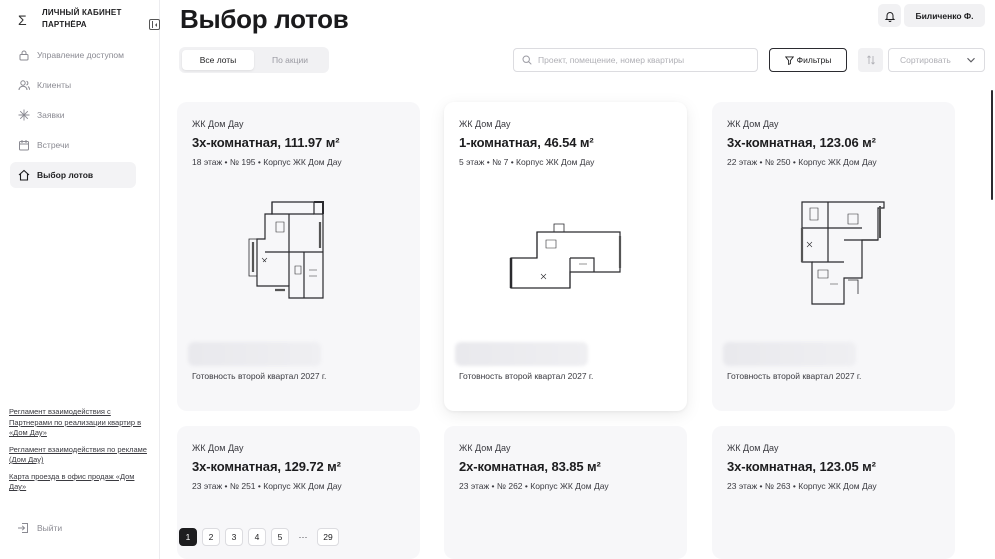 The width and height of the screenshot is (995, 559). Describe the element at coordinates (24, 145) in the screenshot. I see `calendar-icon` at that location.